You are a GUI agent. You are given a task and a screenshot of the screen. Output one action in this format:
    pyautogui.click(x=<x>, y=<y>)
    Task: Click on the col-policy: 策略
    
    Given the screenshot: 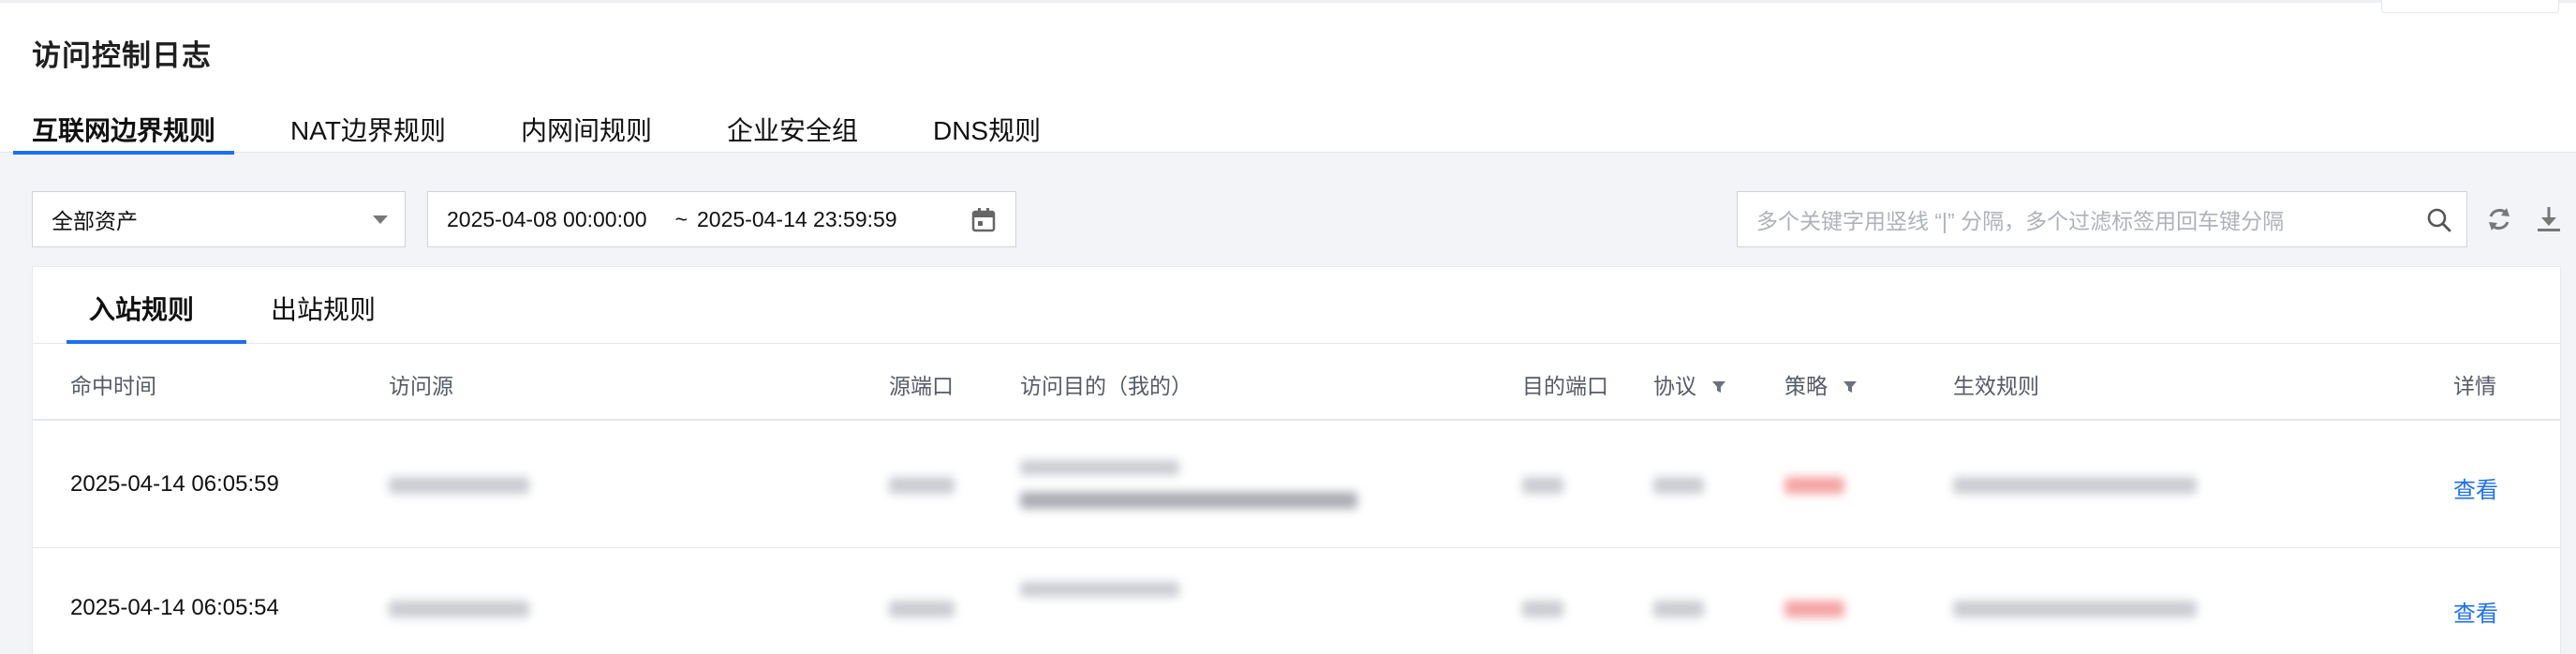 What is the action you would take?
    pyautogui.click(x=1821, y=384)
    